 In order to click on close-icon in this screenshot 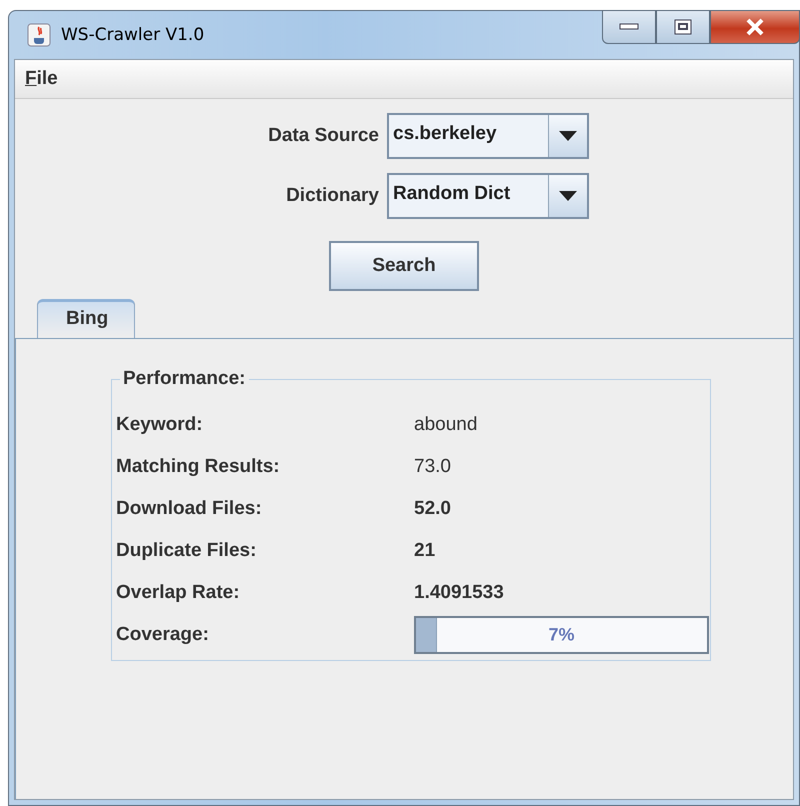, I will do `click(755, 27)`.